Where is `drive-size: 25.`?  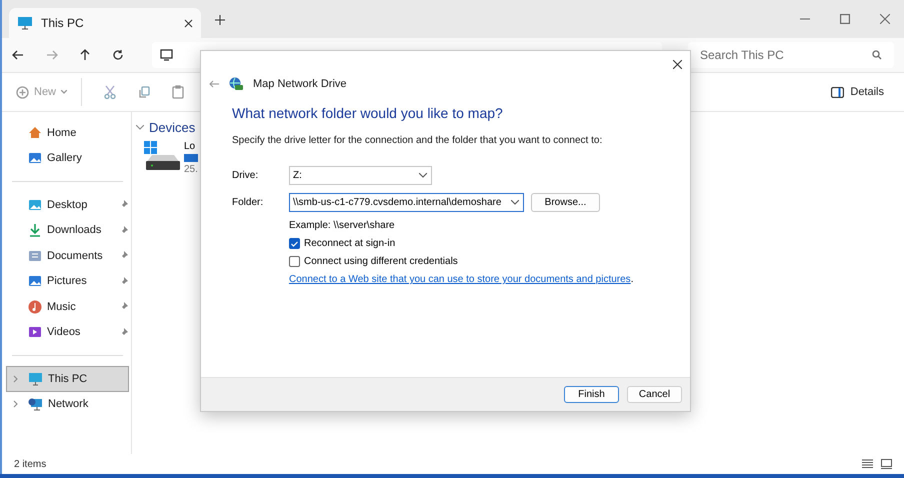 drive-size: 25. is located at coordinates (191, 169).